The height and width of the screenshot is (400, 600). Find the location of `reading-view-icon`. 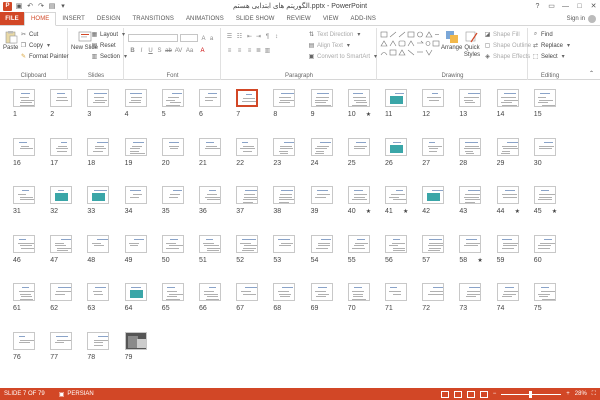

reading-view-icon is located at coordinates (470, 394).